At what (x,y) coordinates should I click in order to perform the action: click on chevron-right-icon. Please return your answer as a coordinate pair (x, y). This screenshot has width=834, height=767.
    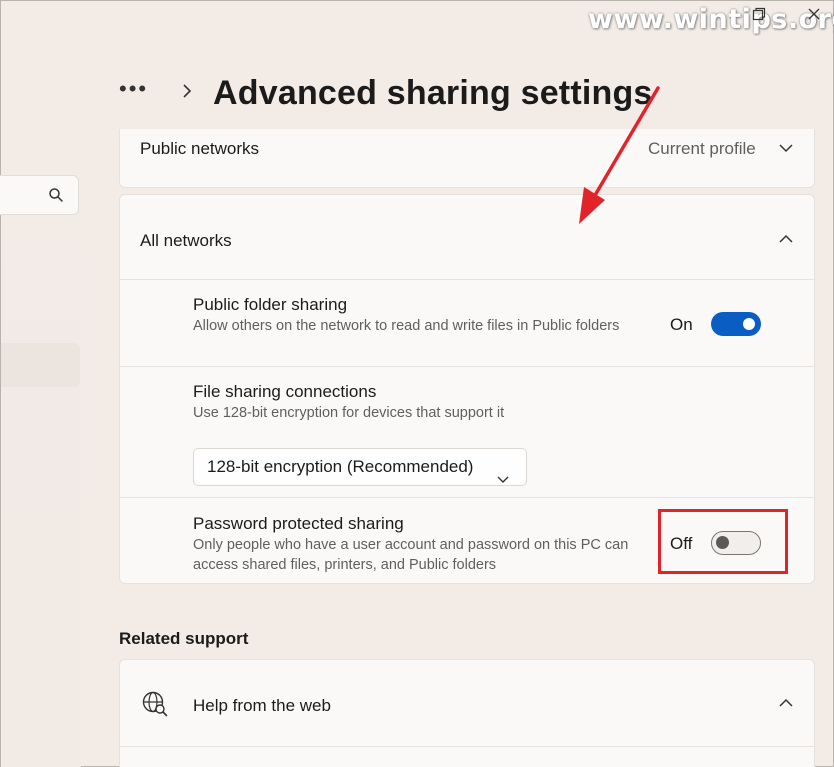
    Looking at the image, I should click on (187, 93).